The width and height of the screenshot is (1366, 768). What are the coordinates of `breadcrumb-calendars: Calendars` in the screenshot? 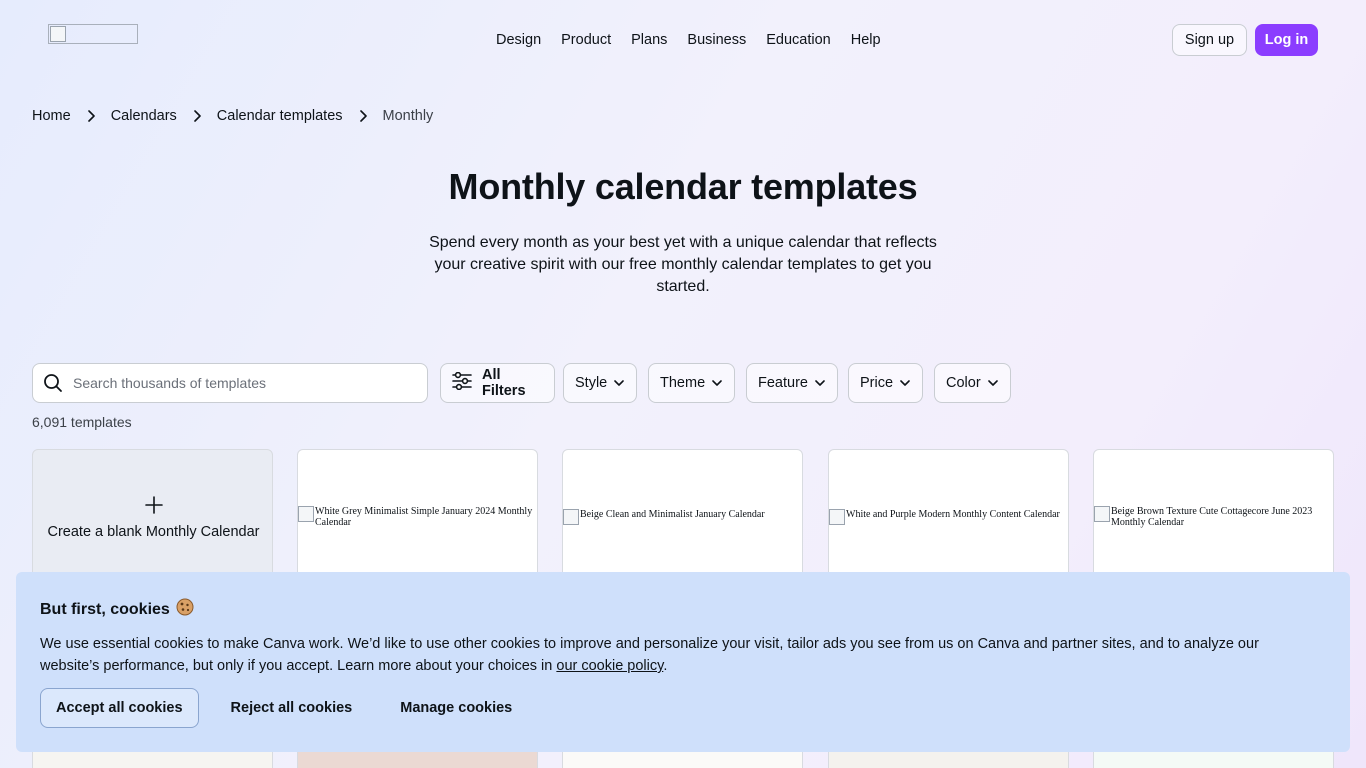 It's located at (144, 116).